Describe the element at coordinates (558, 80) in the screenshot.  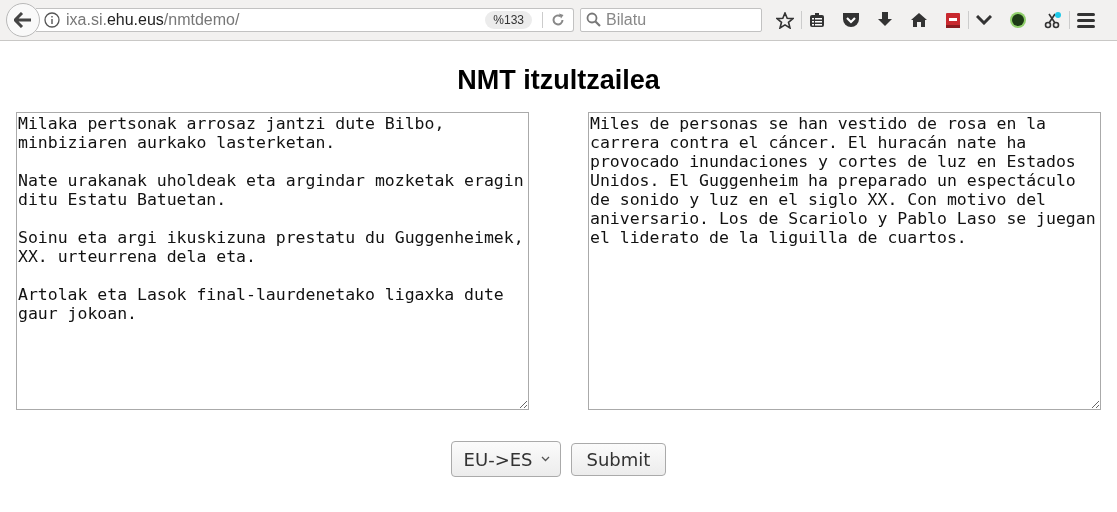
I see `page-title: NMT itzultzailea` at that location.